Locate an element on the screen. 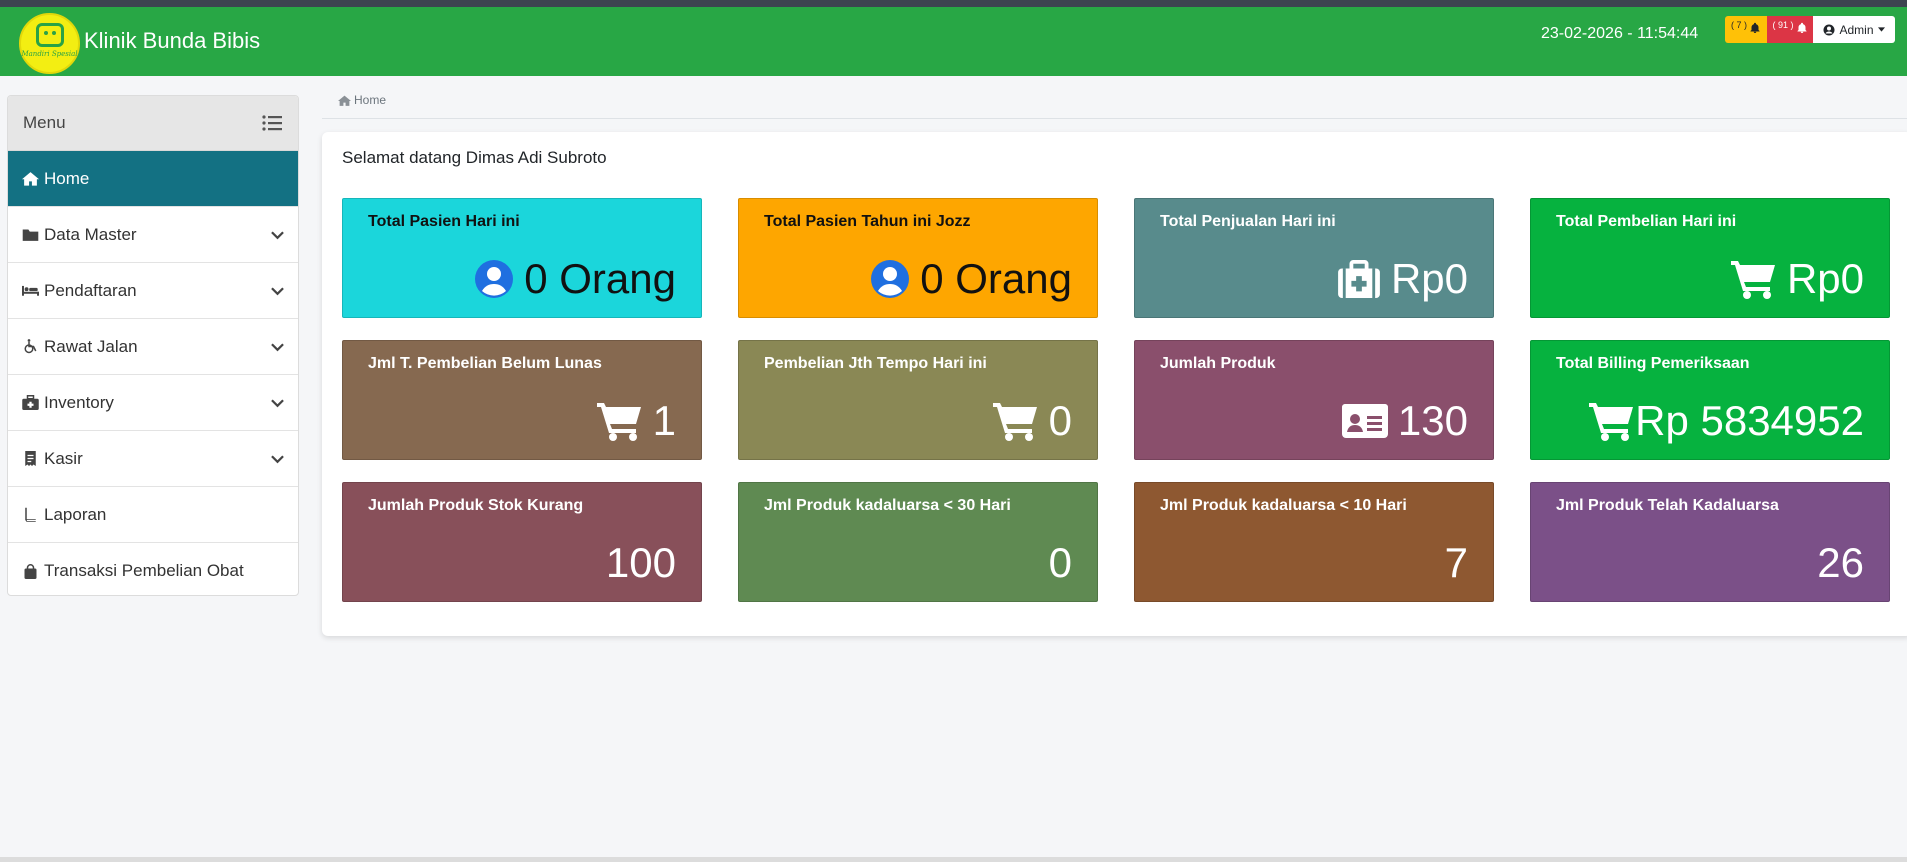 This screenshot has height=862, width=1907. stat-card-title: Jml Produk kadaluarsa < 10 Hari is located at coordinates (1283, 505).